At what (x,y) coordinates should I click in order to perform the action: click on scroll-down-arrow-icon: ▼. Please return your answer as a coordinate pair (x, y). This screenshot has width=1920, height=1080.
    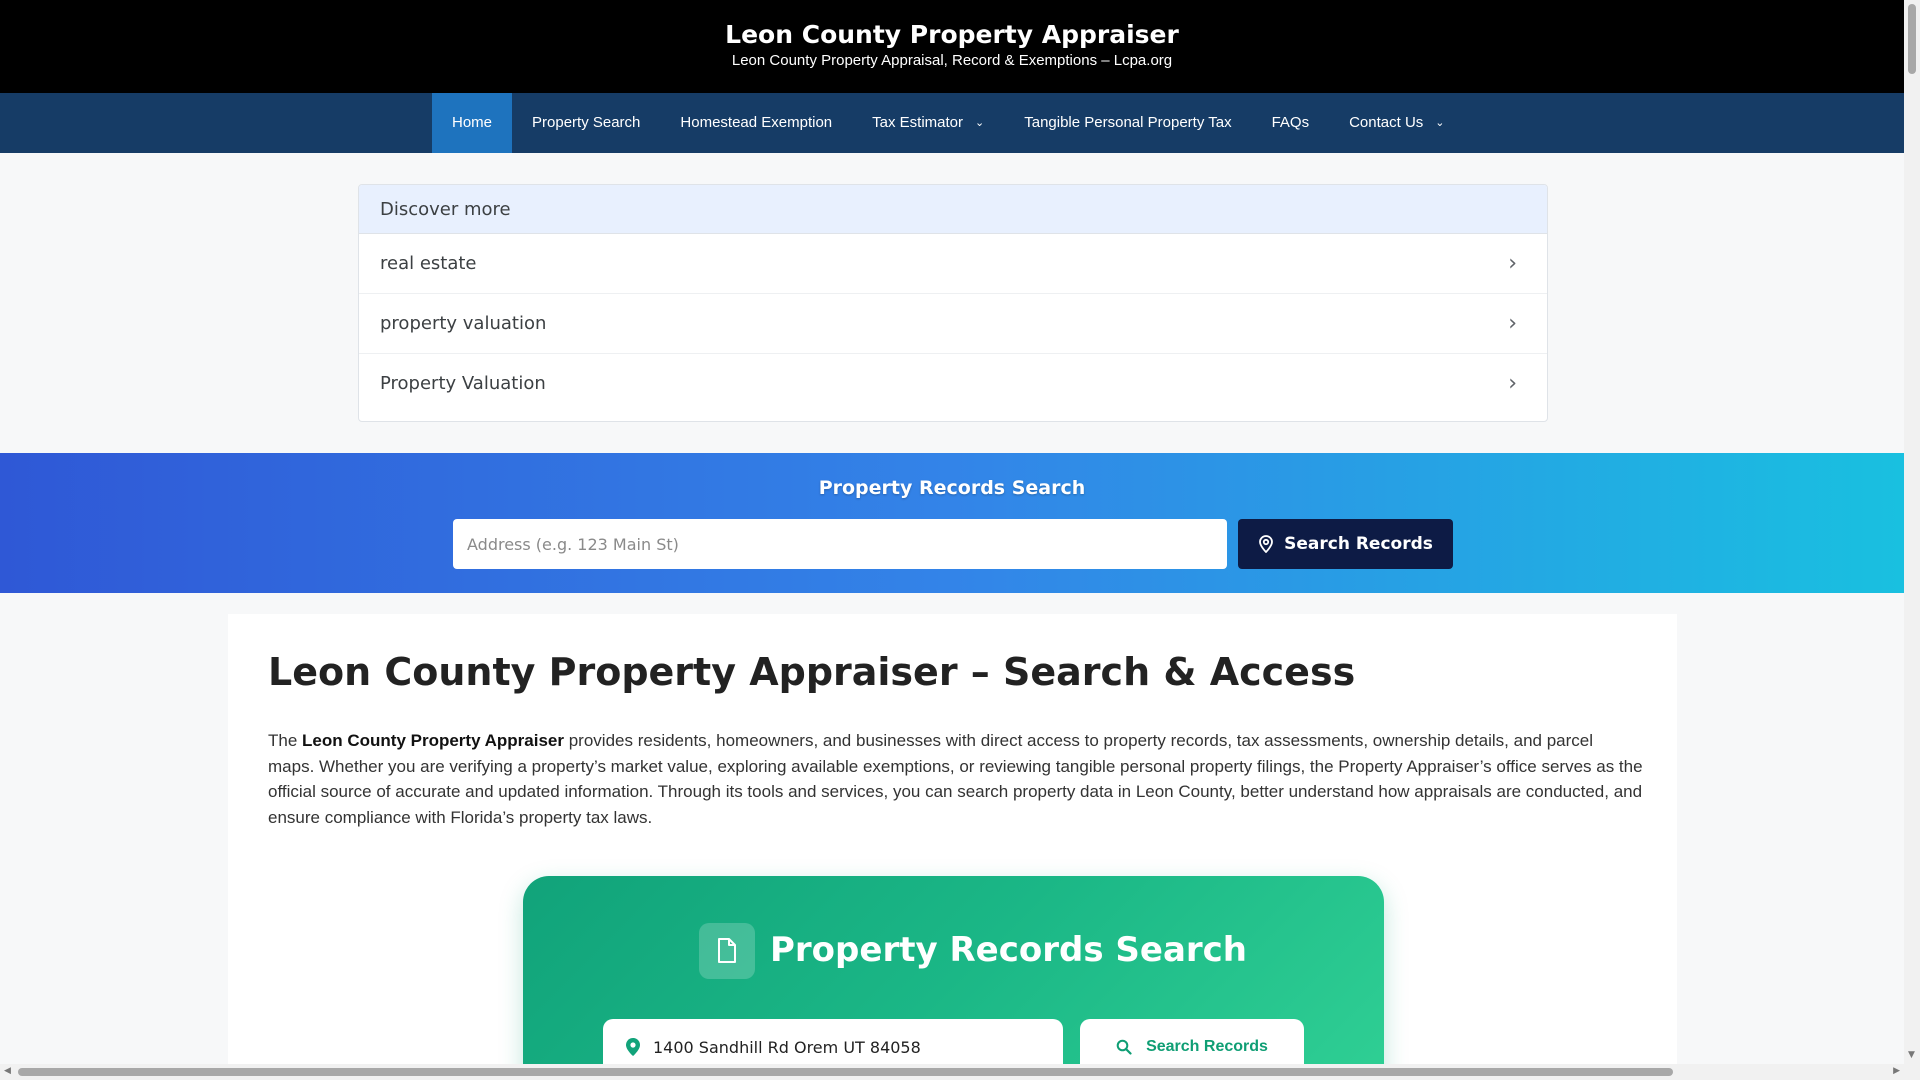
    Looking at the image, I should click on (1911, 1055).